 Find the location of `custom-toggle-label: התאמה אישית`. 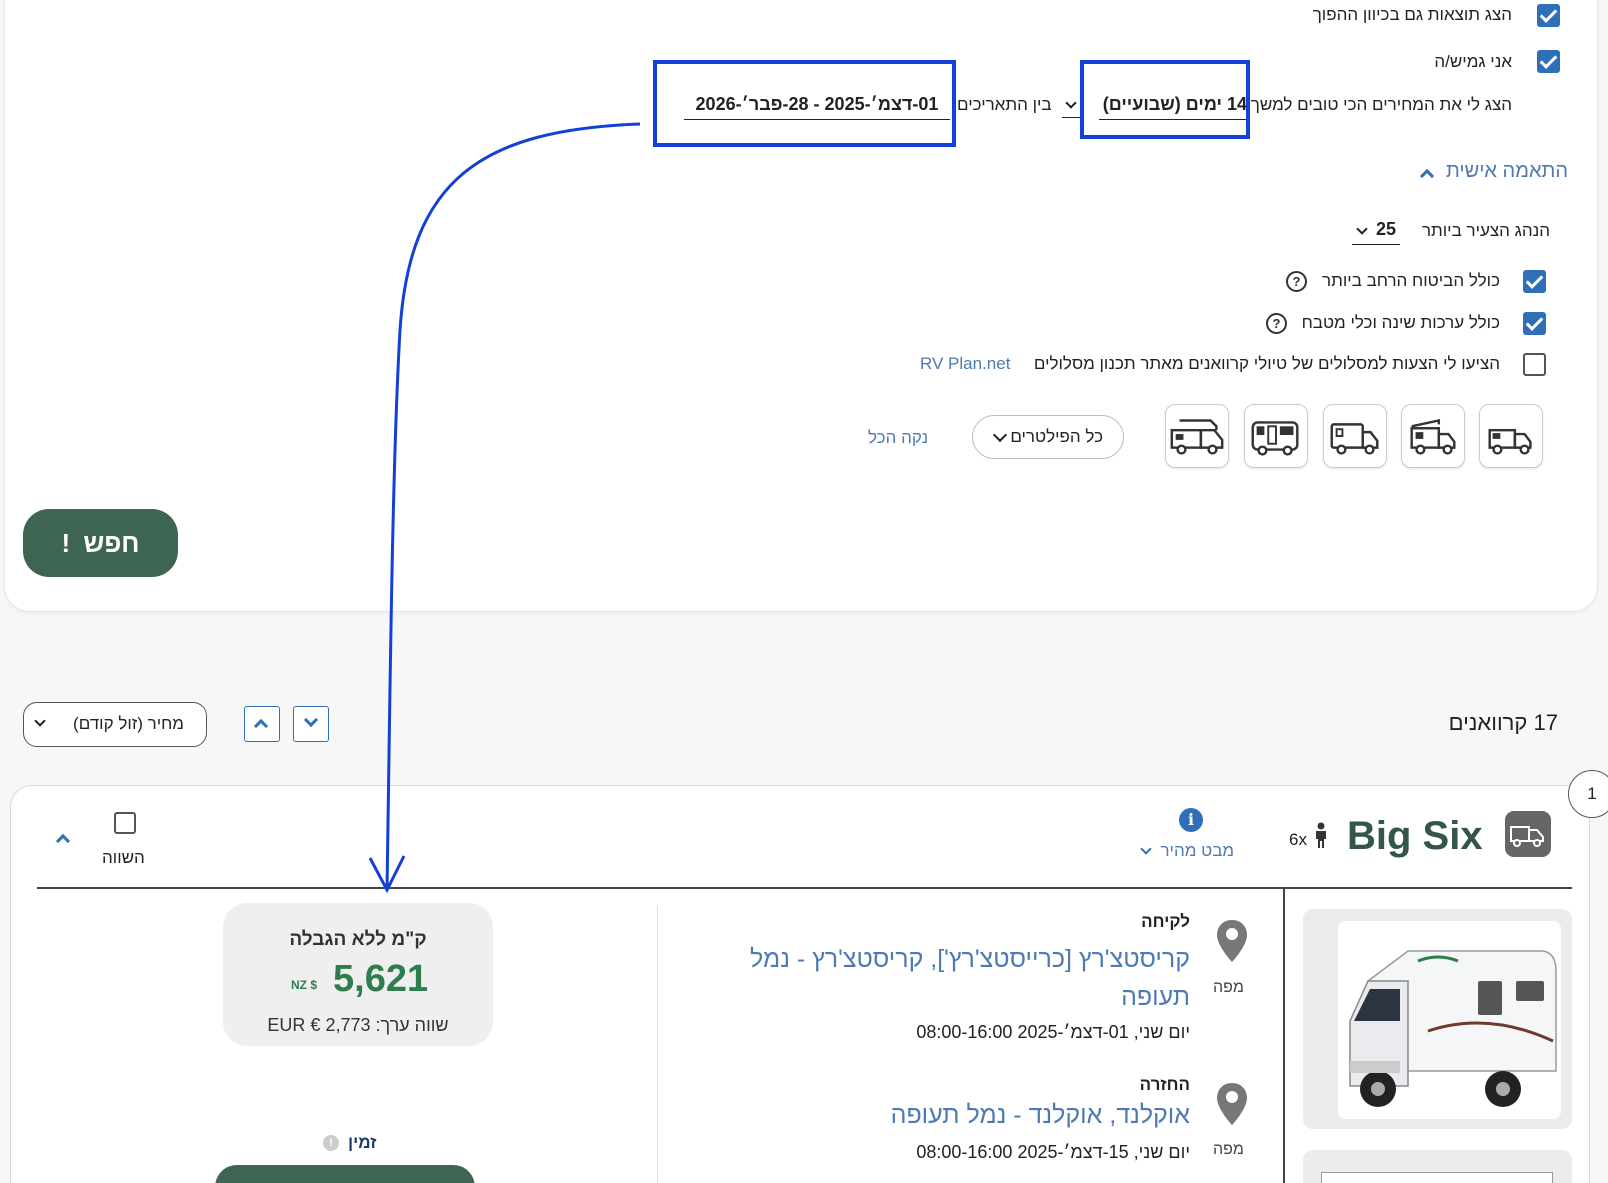

custom-toggle-label: התאמה אישית is located at coordinates (1507, 171).